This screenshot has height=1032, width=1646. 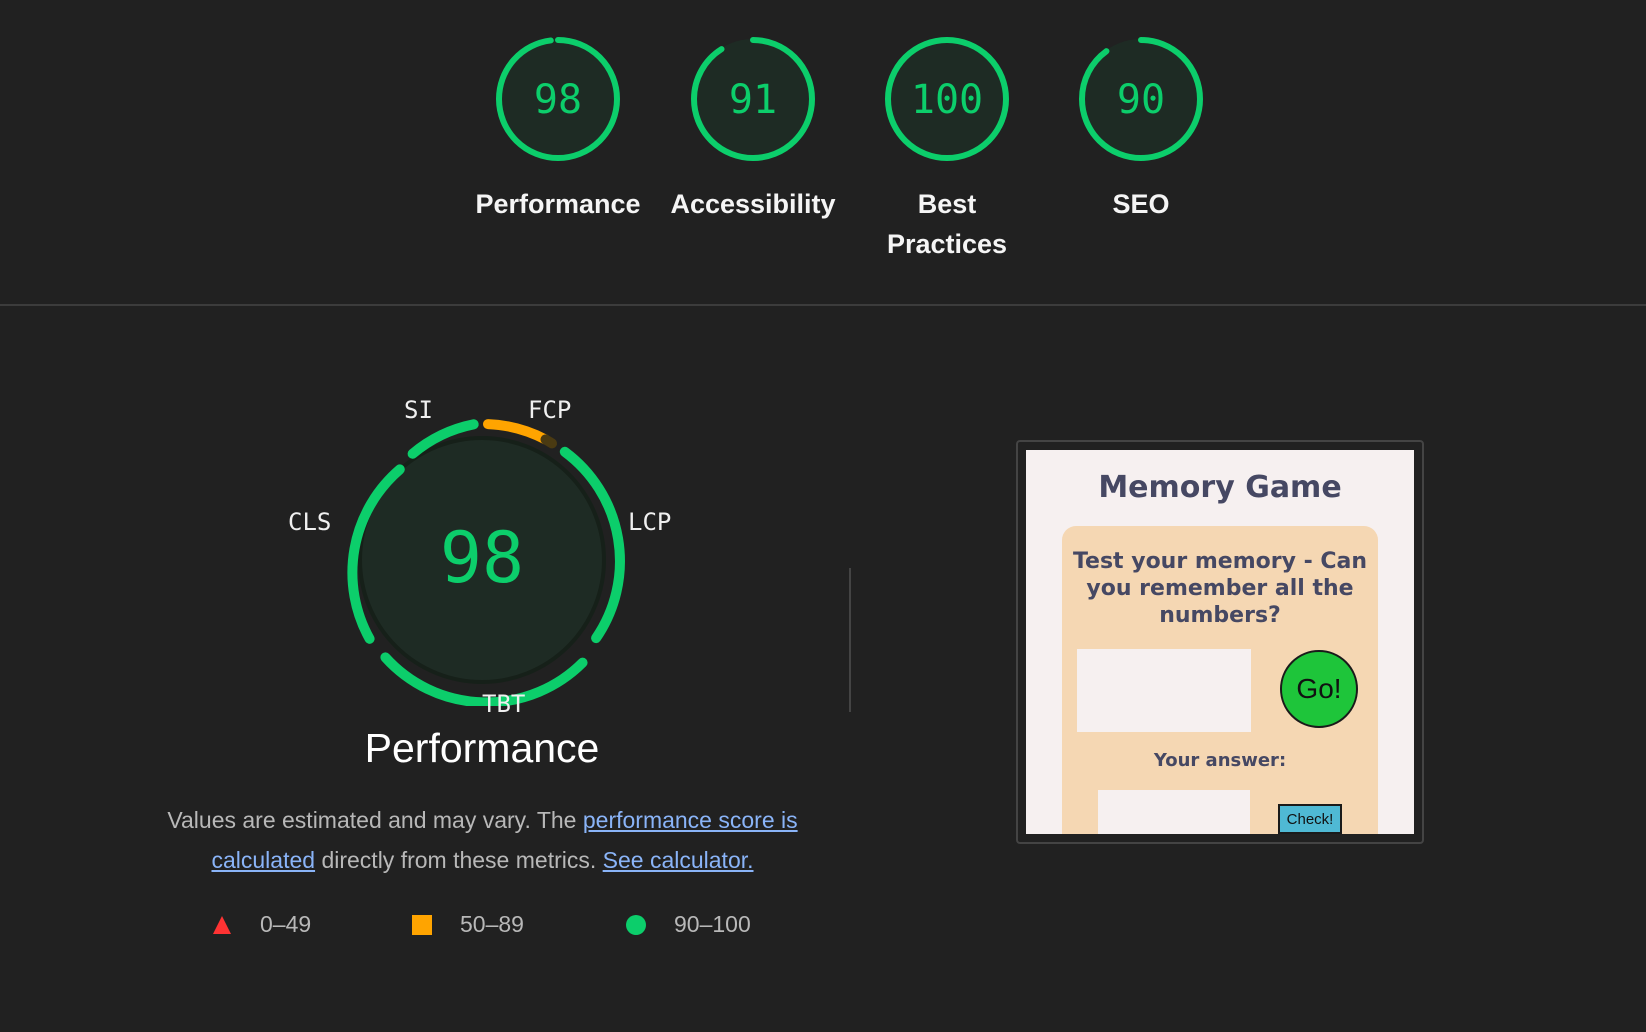 I want to click on gauge-score: 98, so click(x=558, y=100).